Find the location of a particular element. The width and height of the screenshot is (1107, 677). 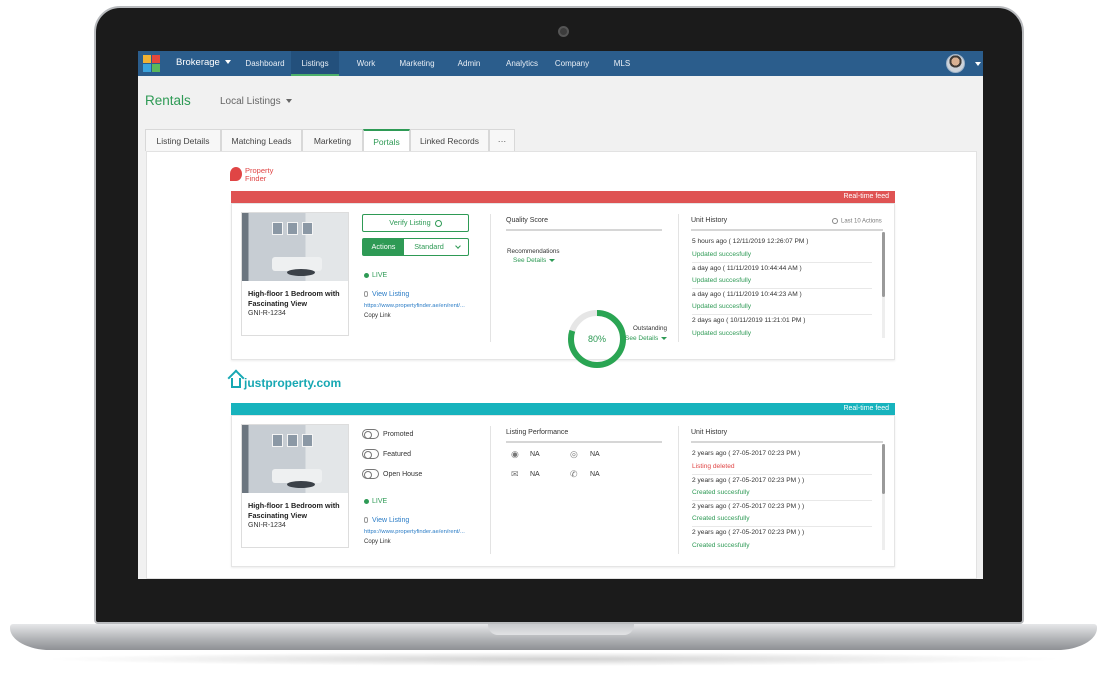

history-time: 2 days ago ( 10/11/2019 11:21:01 PM ) is located at coordinates (749, 320).